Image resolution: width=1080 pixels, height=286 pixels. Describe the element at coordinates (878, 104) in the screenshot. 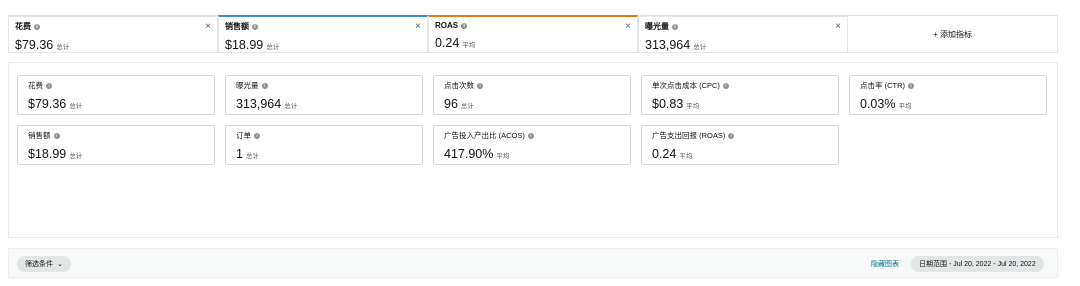

I see `selector-value: 0.03%` at that location.